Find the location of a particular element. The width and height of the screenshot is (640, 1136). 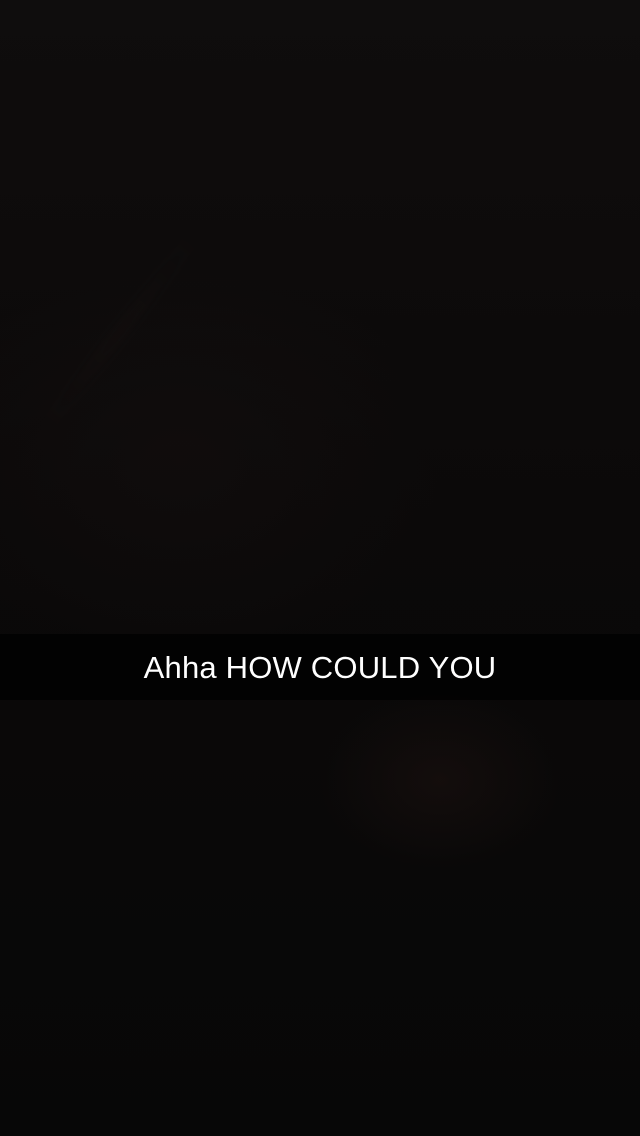

caption-bar: Ahha HOW COULD YOU is located at coordinates (320, 667).